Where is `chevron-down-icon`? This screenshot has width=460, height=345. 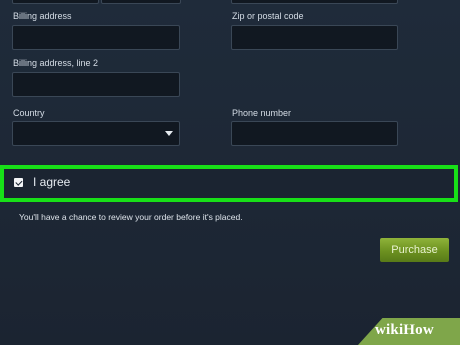 chevron-down-icon is located at coordinates (169, 133).